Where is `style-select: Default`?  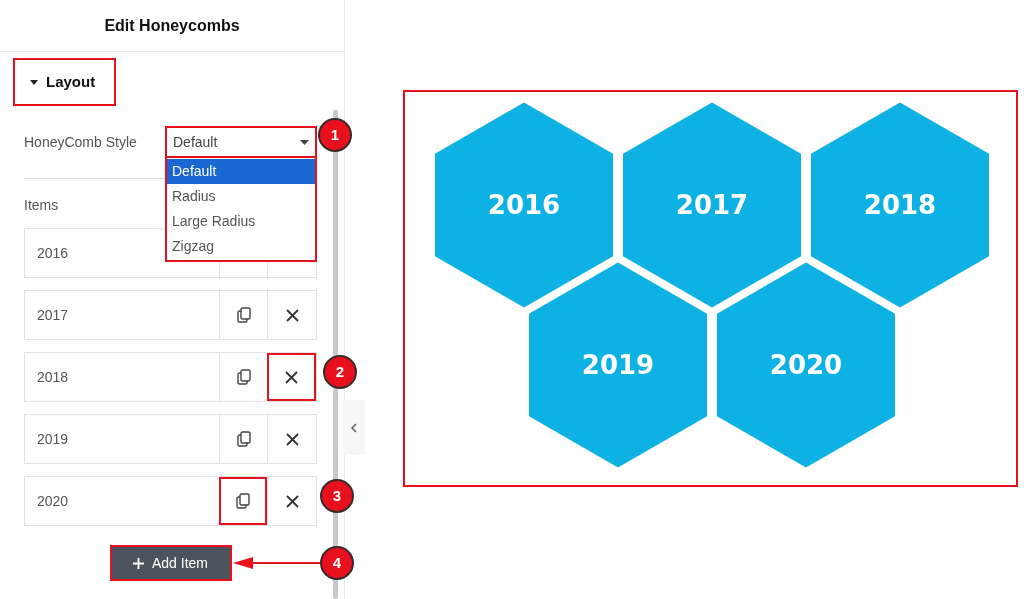
style-select: Default is located at coordinates (241, 142).